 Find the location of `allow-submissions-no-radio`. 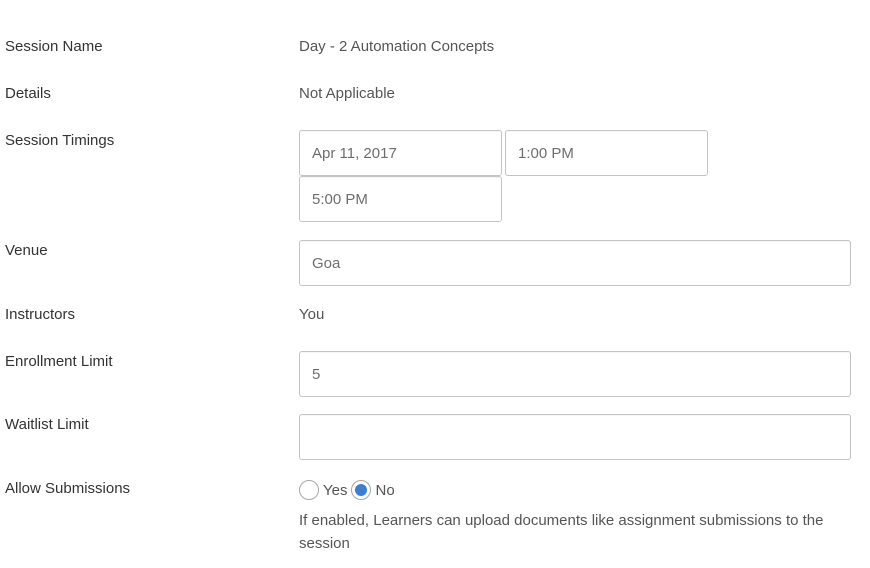

allow-submissions-no-radio is located at coordinates (361, 490).